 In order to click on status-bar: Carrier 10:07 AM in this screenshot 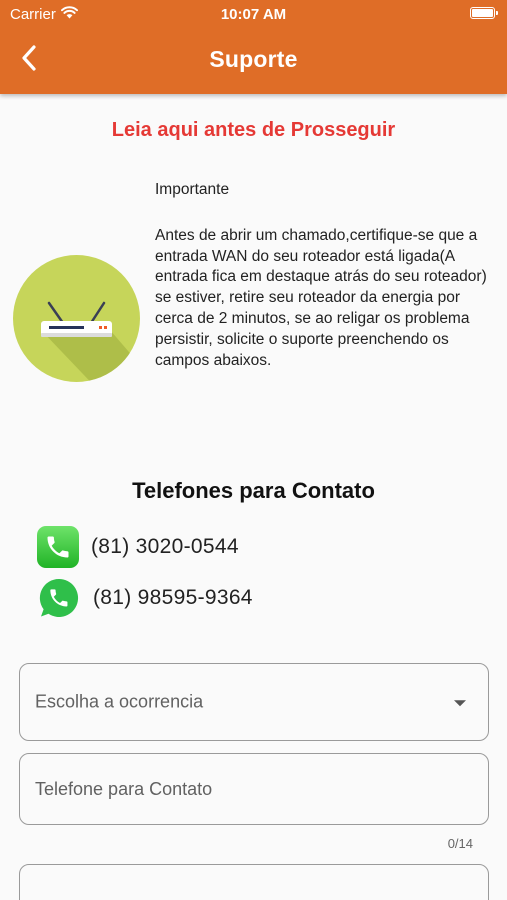, I will do `click(253, 14)`.